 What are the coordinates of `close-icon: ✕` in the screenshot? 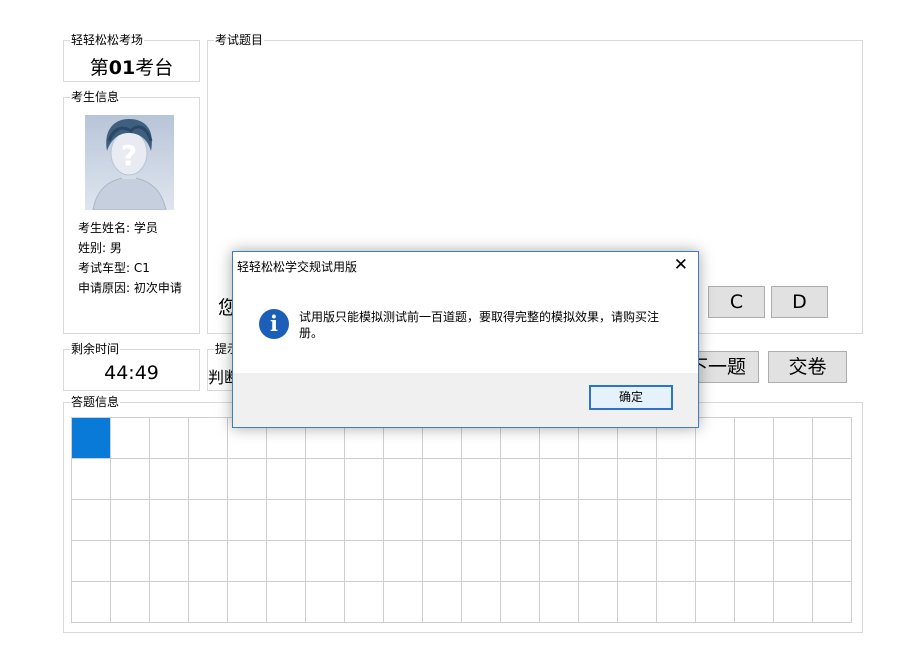 It's located at (681, 265).